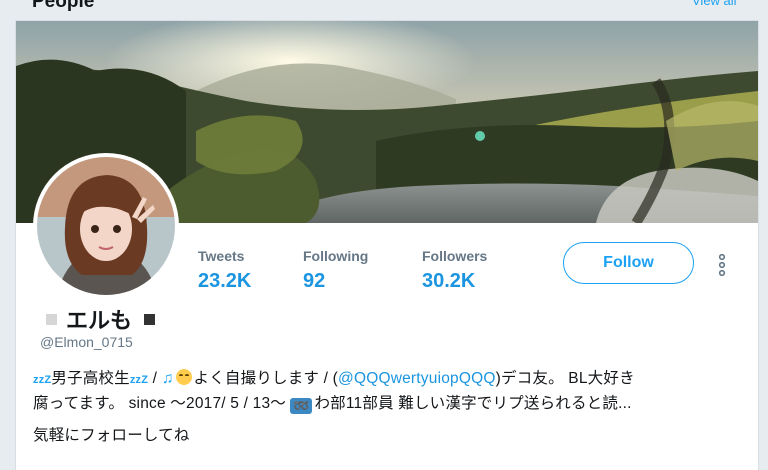 Image resolution: width=768 pixels, height=470 pixels. What do you see at coordinates (111, 435) in the screenshot?
I see `bio-line-3: 気軽にフォローしてね` at bounding box center [111, 435].